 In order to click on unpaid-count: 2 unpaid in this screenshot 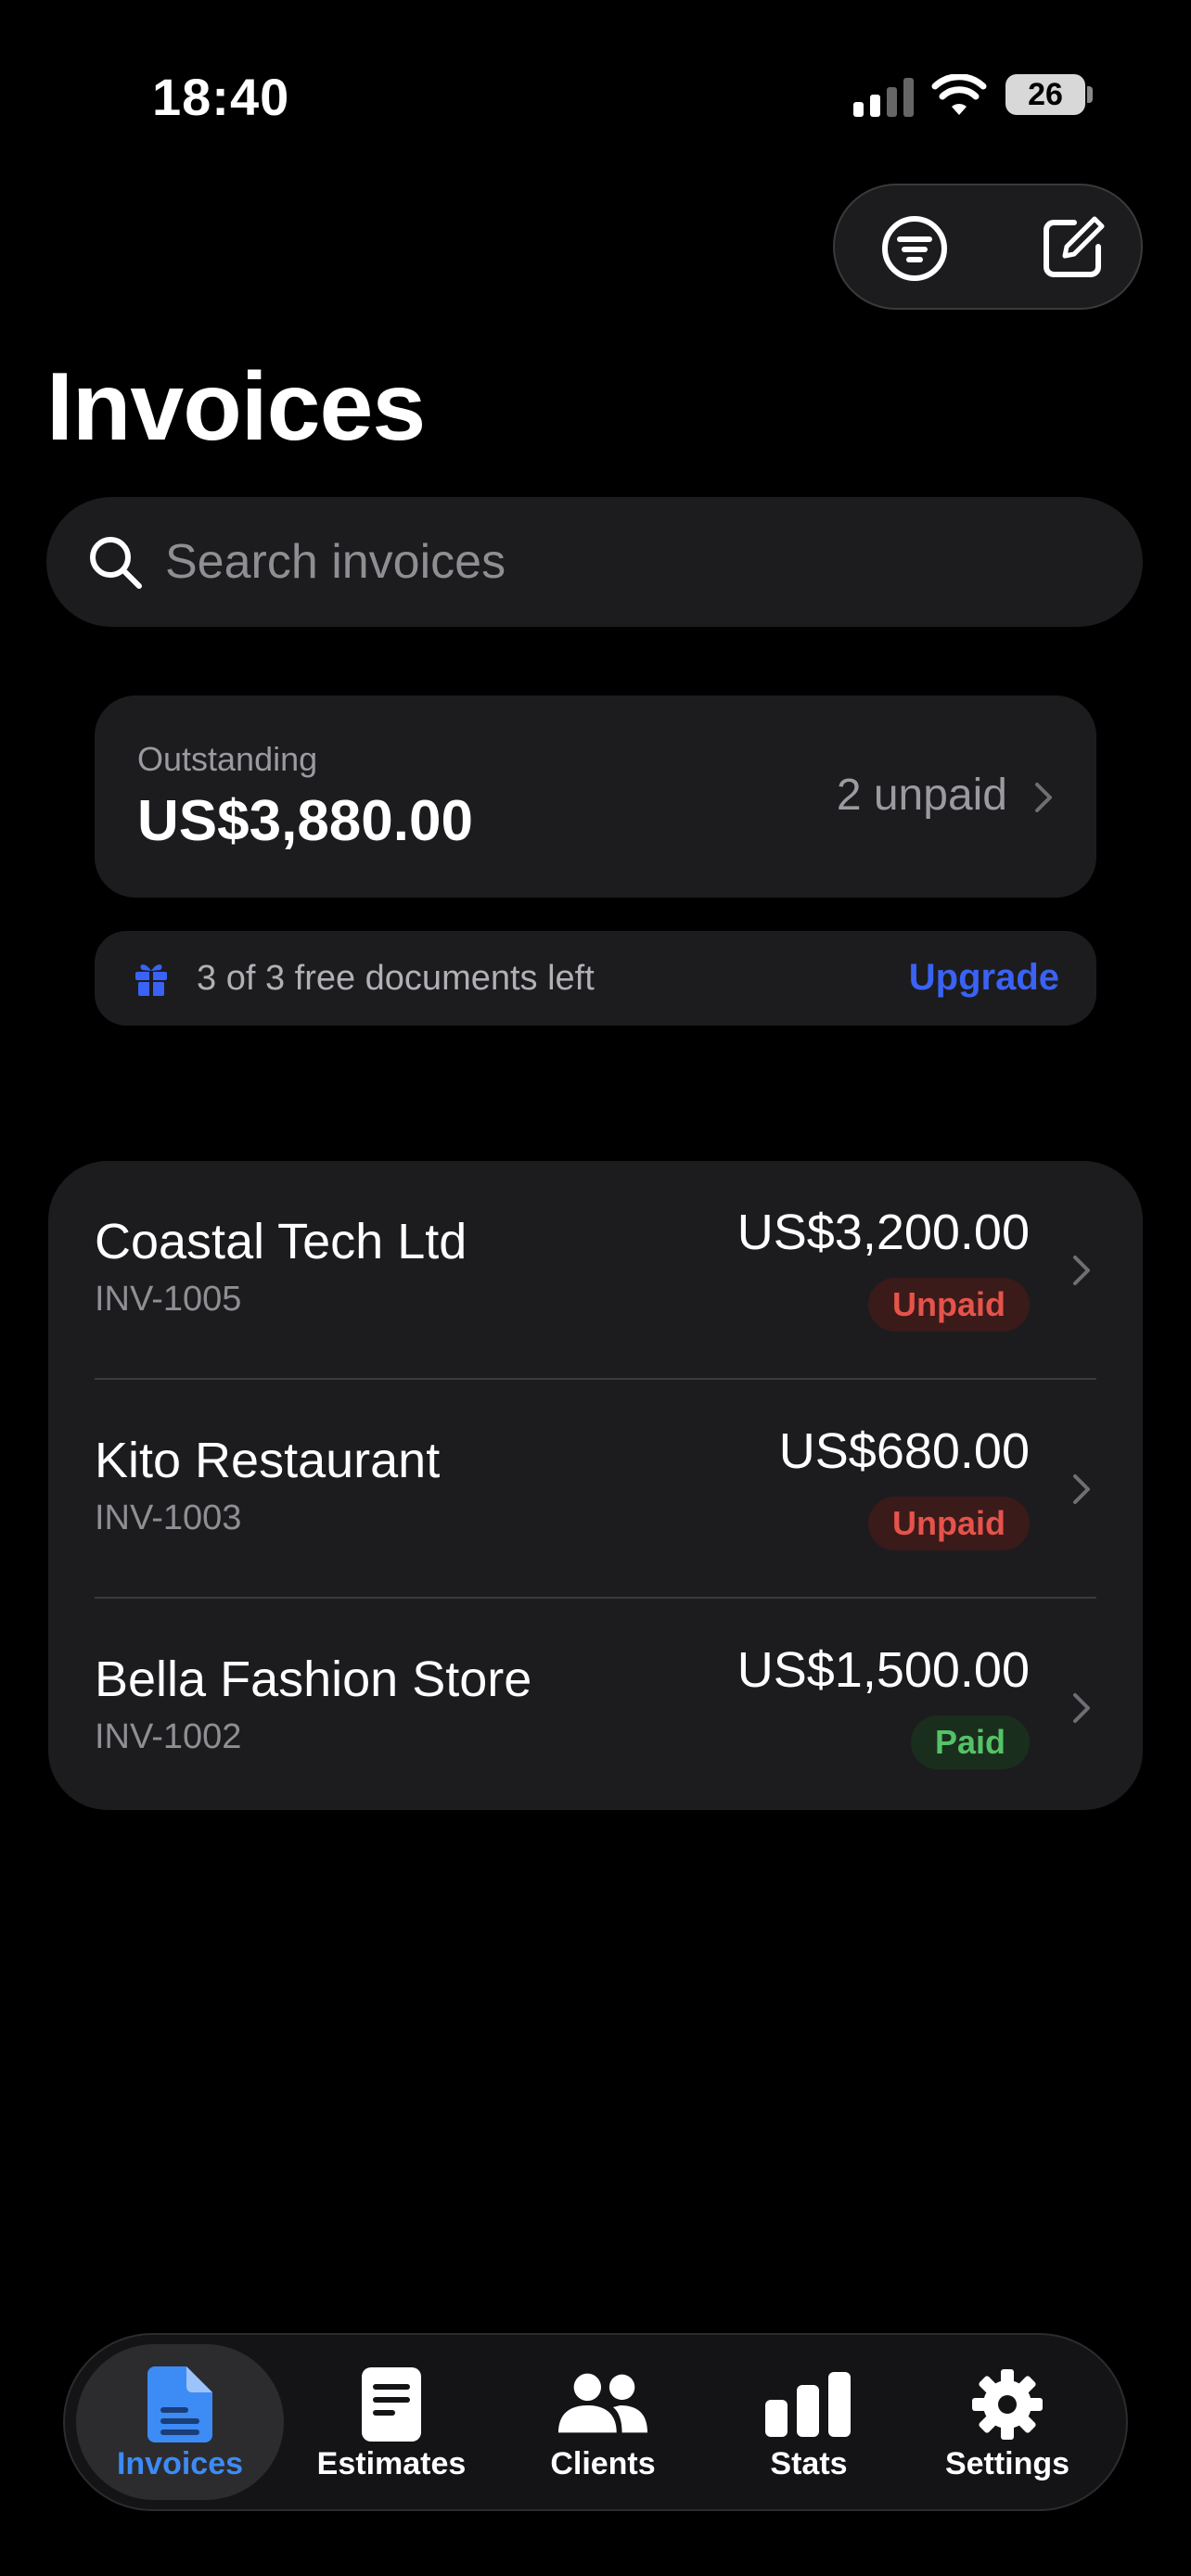, I will do `click(921, 796)`.